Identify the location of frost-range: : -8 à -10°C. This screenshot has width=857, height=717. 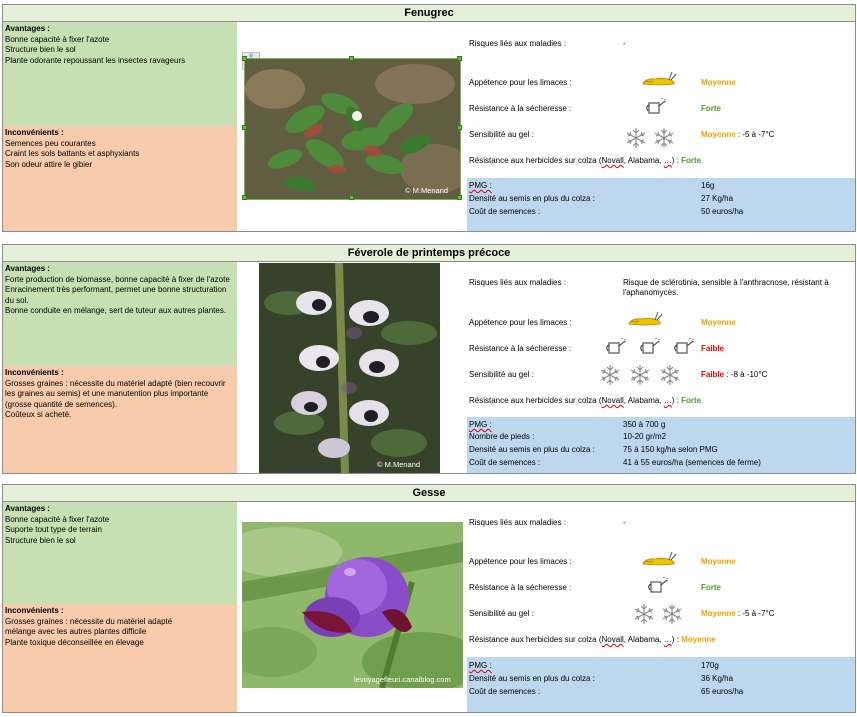
(746, 374).